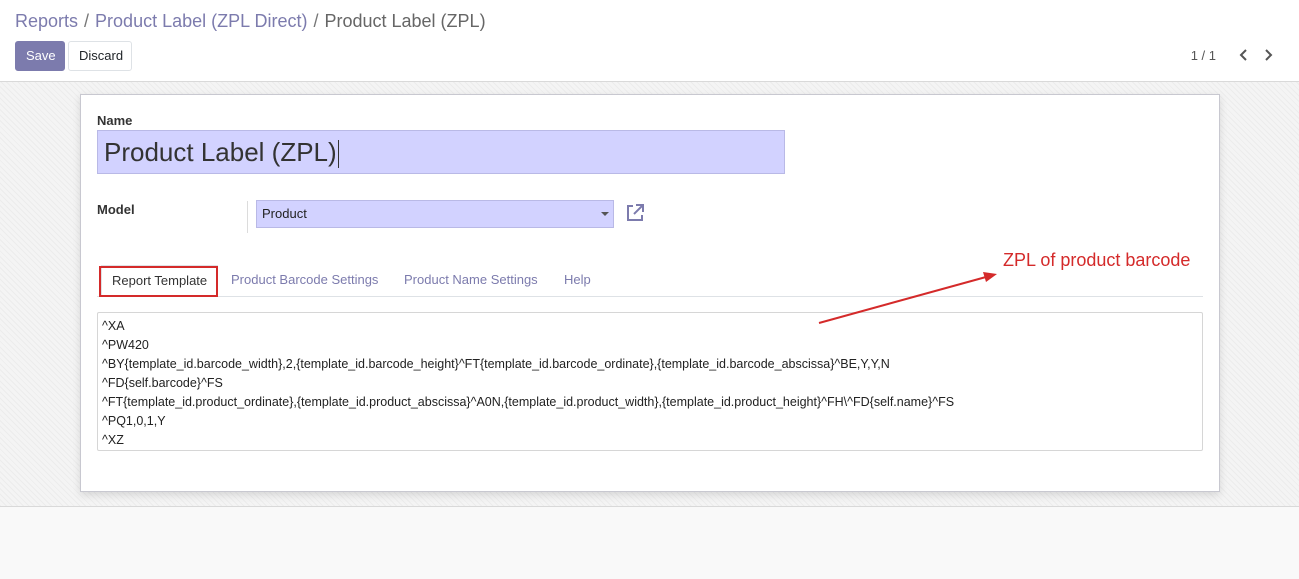 The image size is (1299, 579). Describe the element at coordinates (201, 21) in the screenshot. I see `breadcrumb-item-zpl-direct: Product Label (ZPL Direct)` at that location.